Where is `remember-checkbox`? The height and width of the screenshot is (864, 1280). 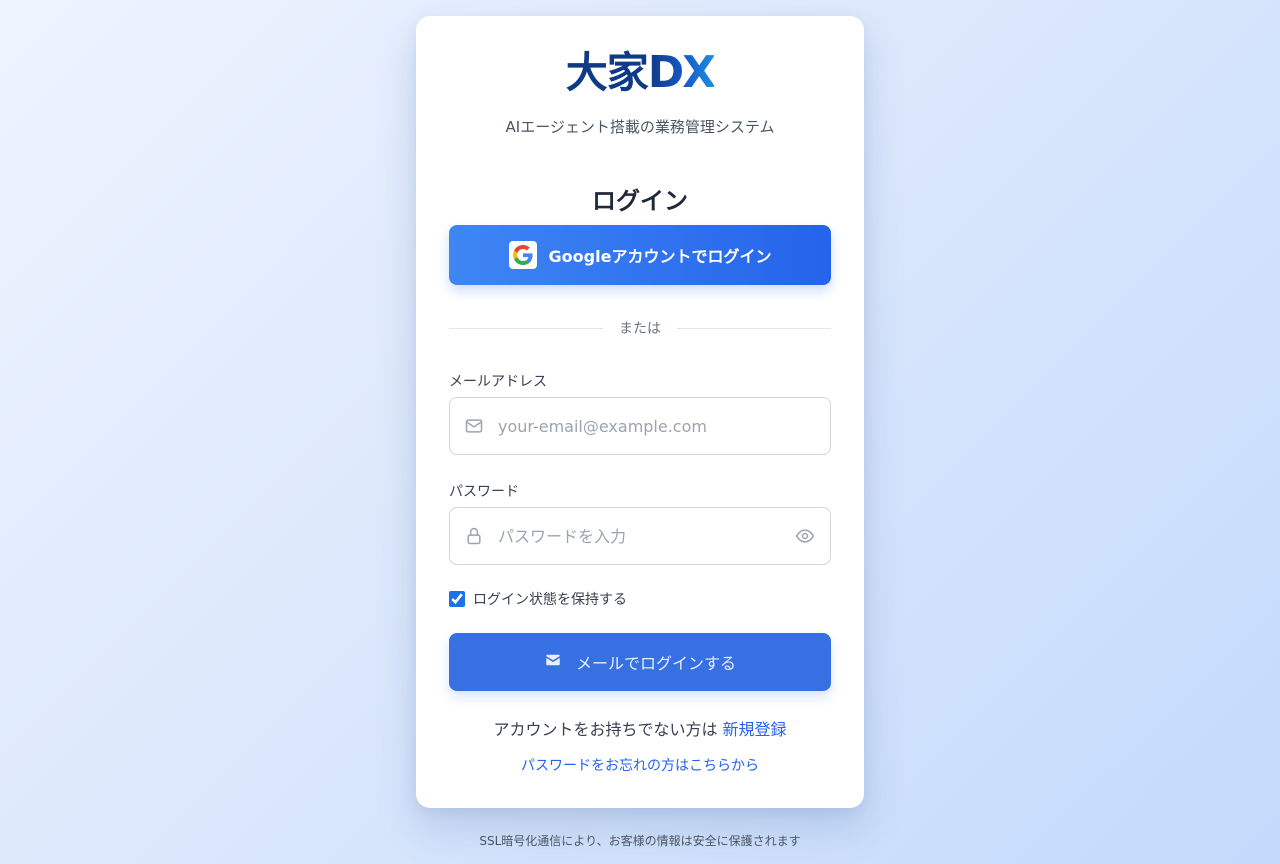 remember-checkbox is located at coordinates (457, 599).